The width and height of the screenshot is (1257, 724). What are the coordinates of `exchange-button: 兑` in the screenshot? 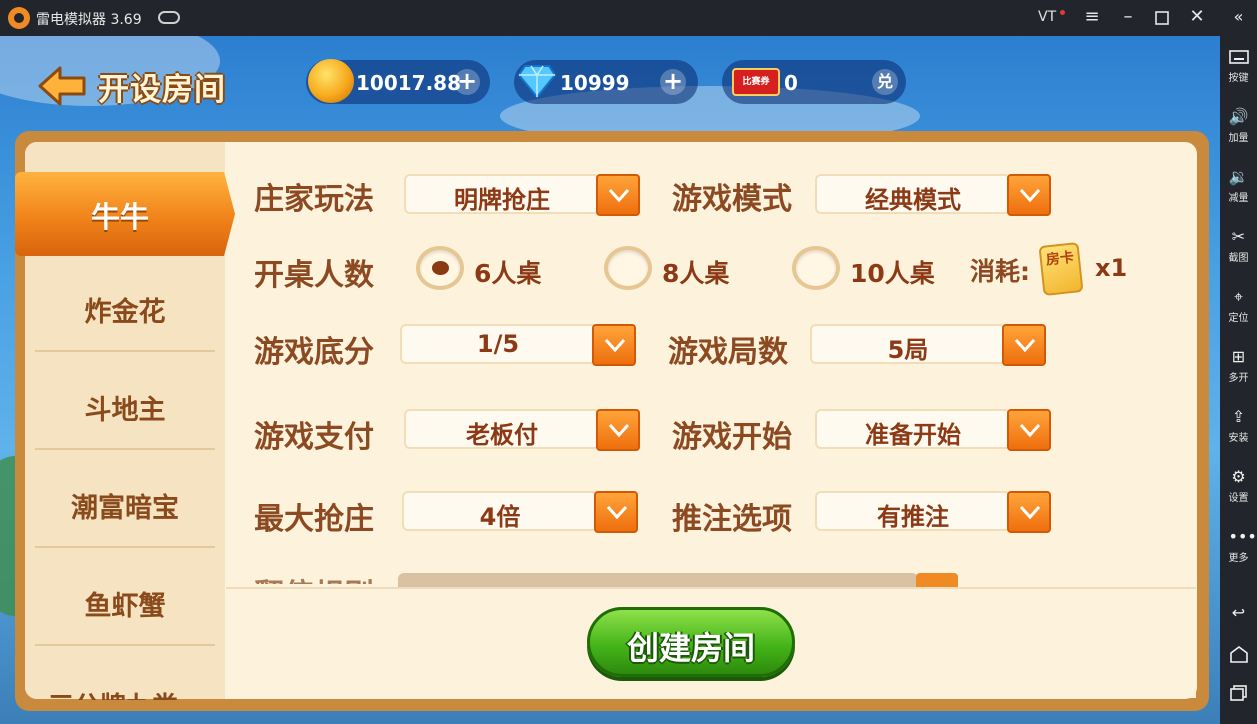 It's located at (885, 82).